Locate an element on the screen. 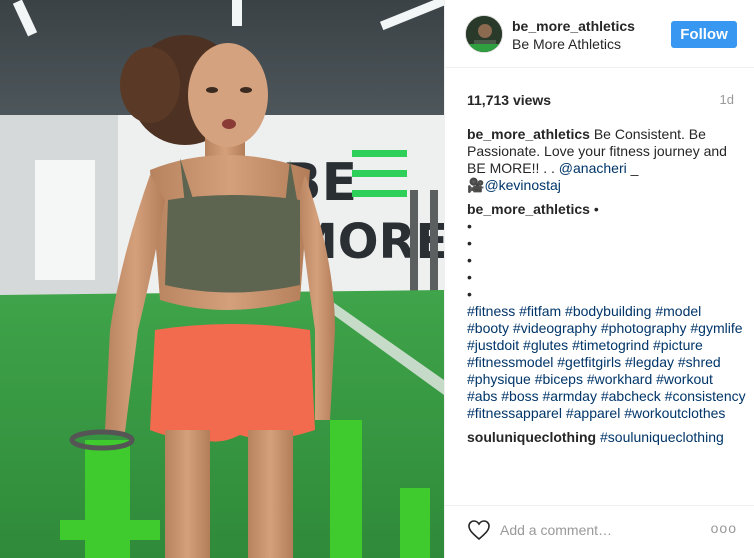 Image resolution: width=754 pixels, height=558 pixels. more-options-icon: ooo is located at coordinates (724, 528).